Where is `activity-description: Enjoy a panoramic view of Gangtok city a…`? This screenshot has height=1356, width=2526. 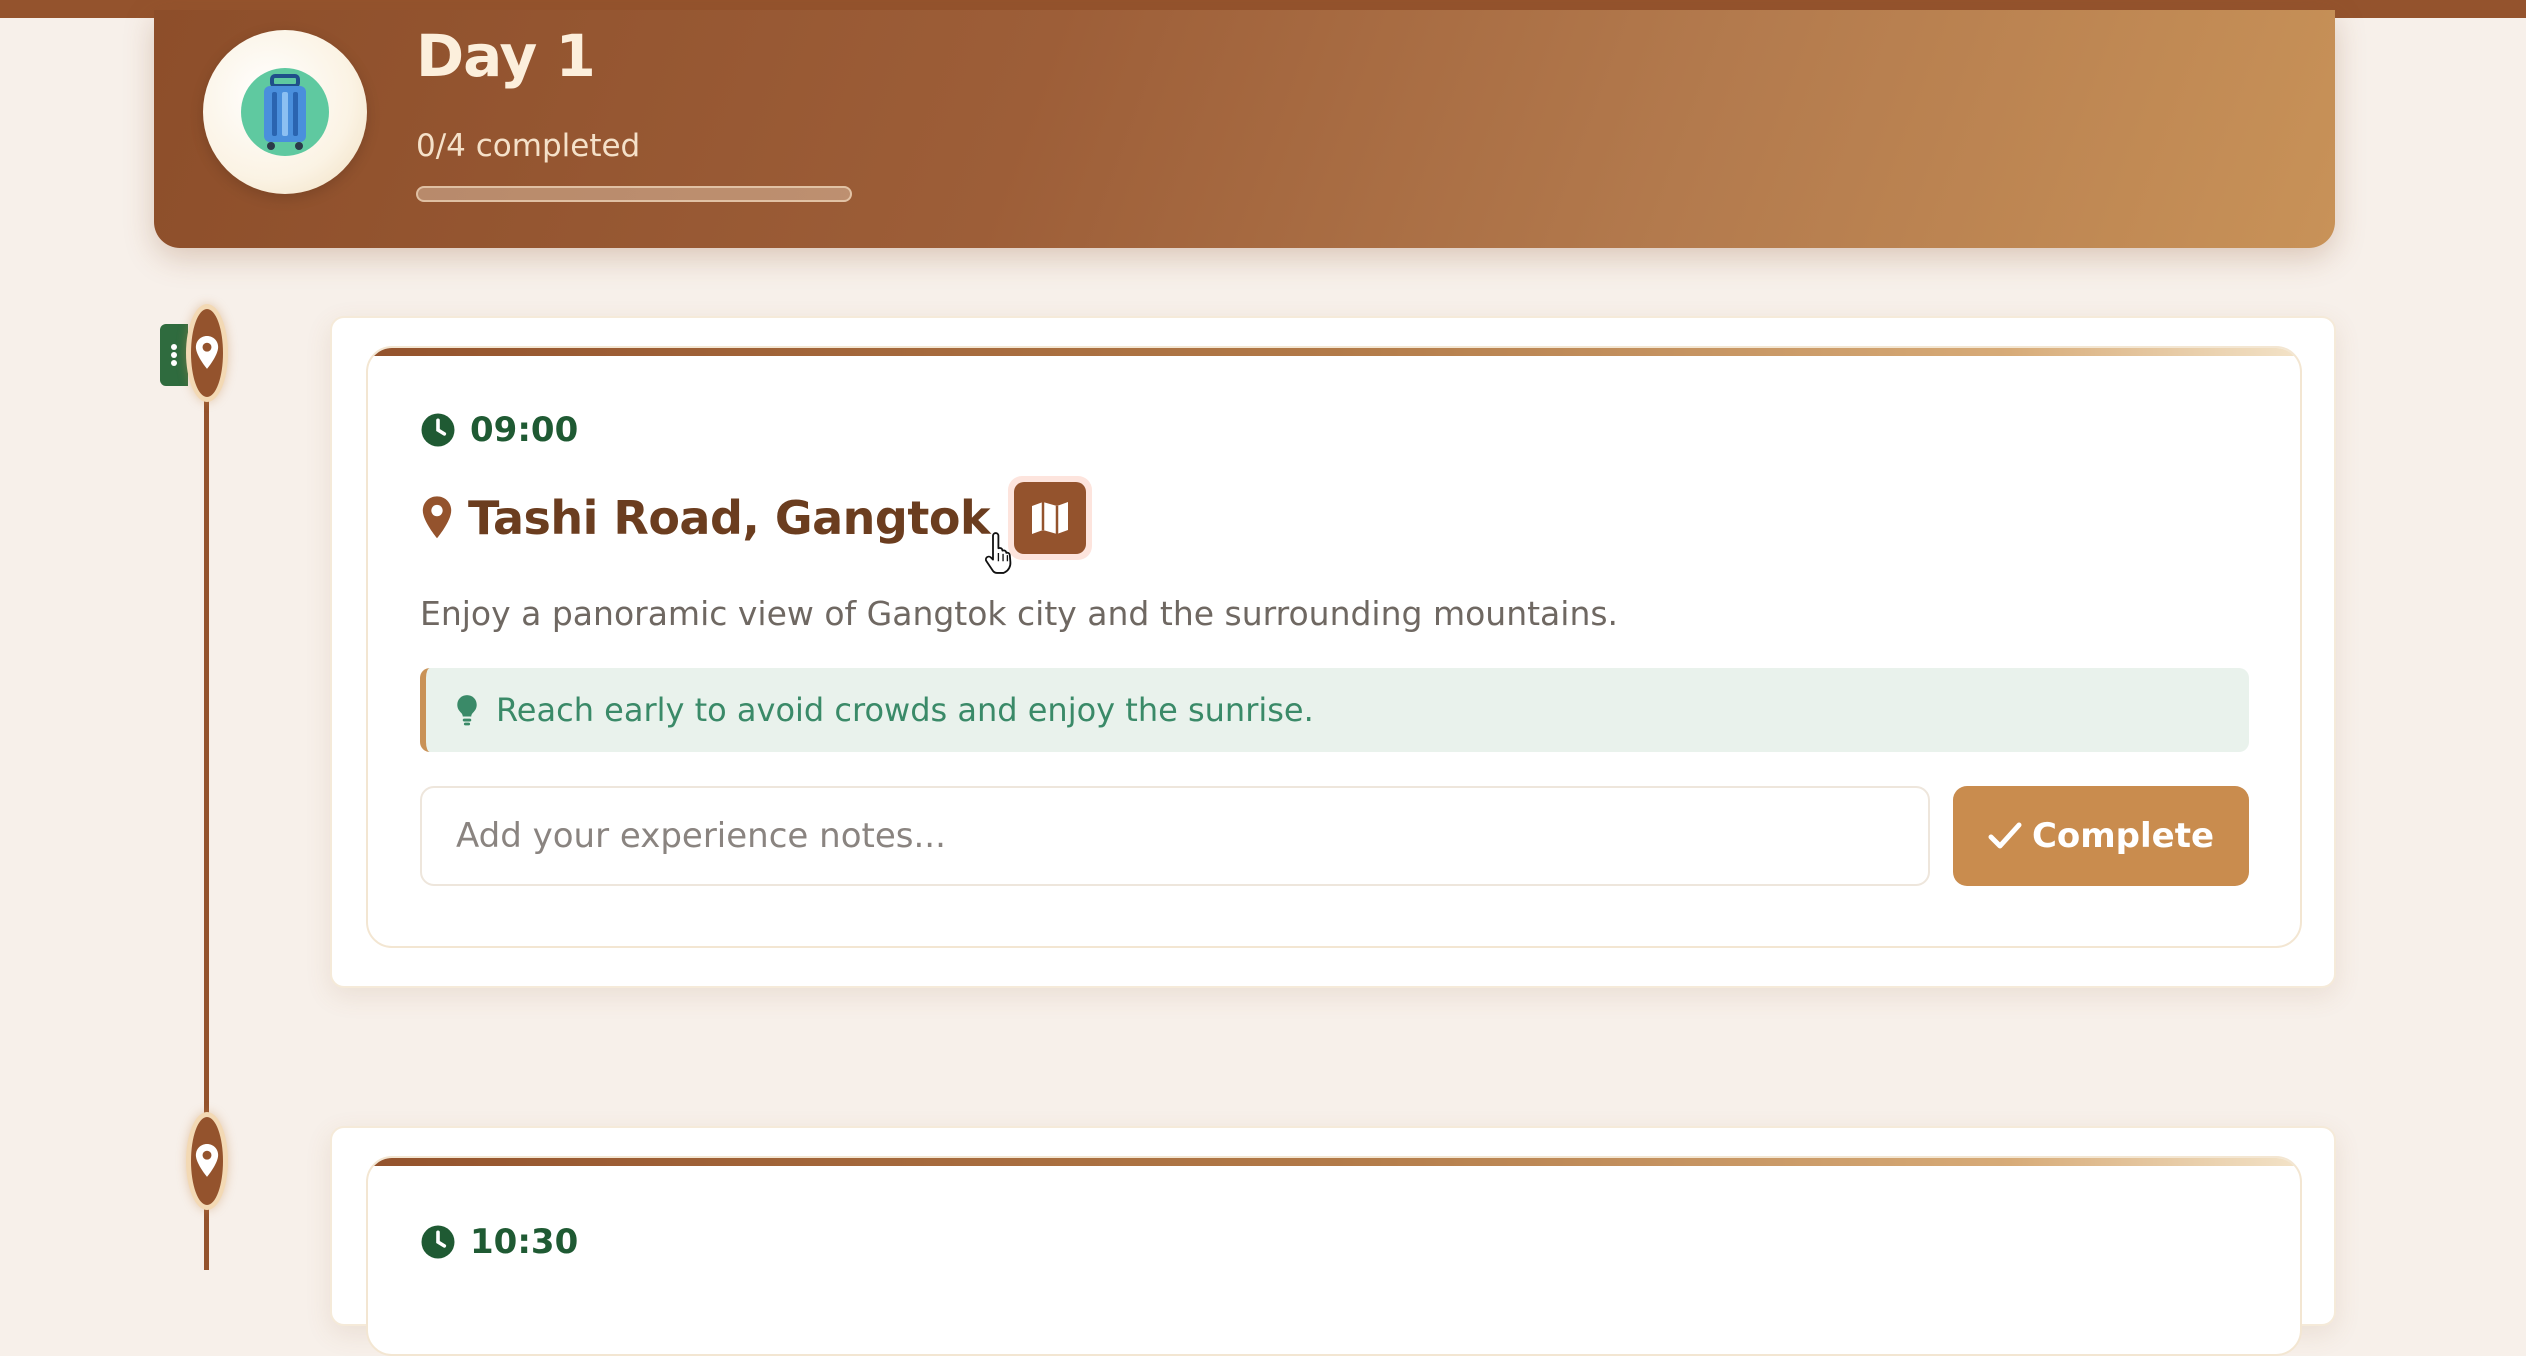 activity-description: Enjoy a panoramic view of Gangtok city a… is located at coordinates (1019, 613).